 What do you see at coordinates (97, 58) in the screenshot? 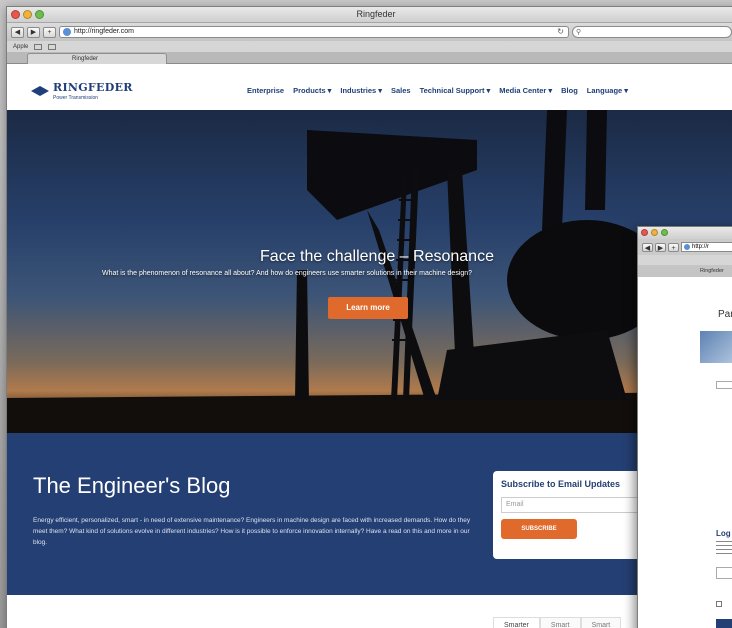
I see `tab-ringfeder: Ringfeder` at bounding box center [97, 58].